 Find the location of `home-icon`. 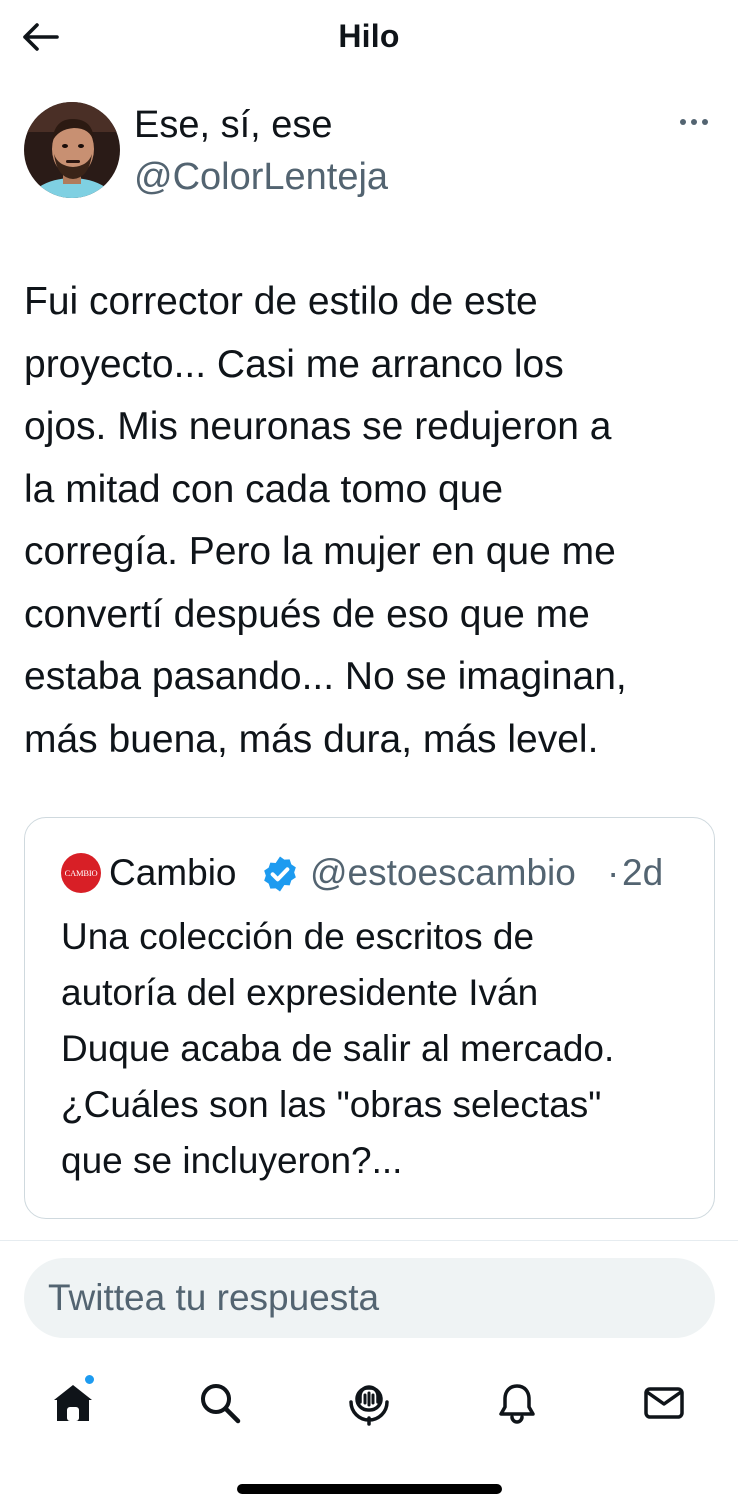

home-icon is located at coordinates (73, 1403).